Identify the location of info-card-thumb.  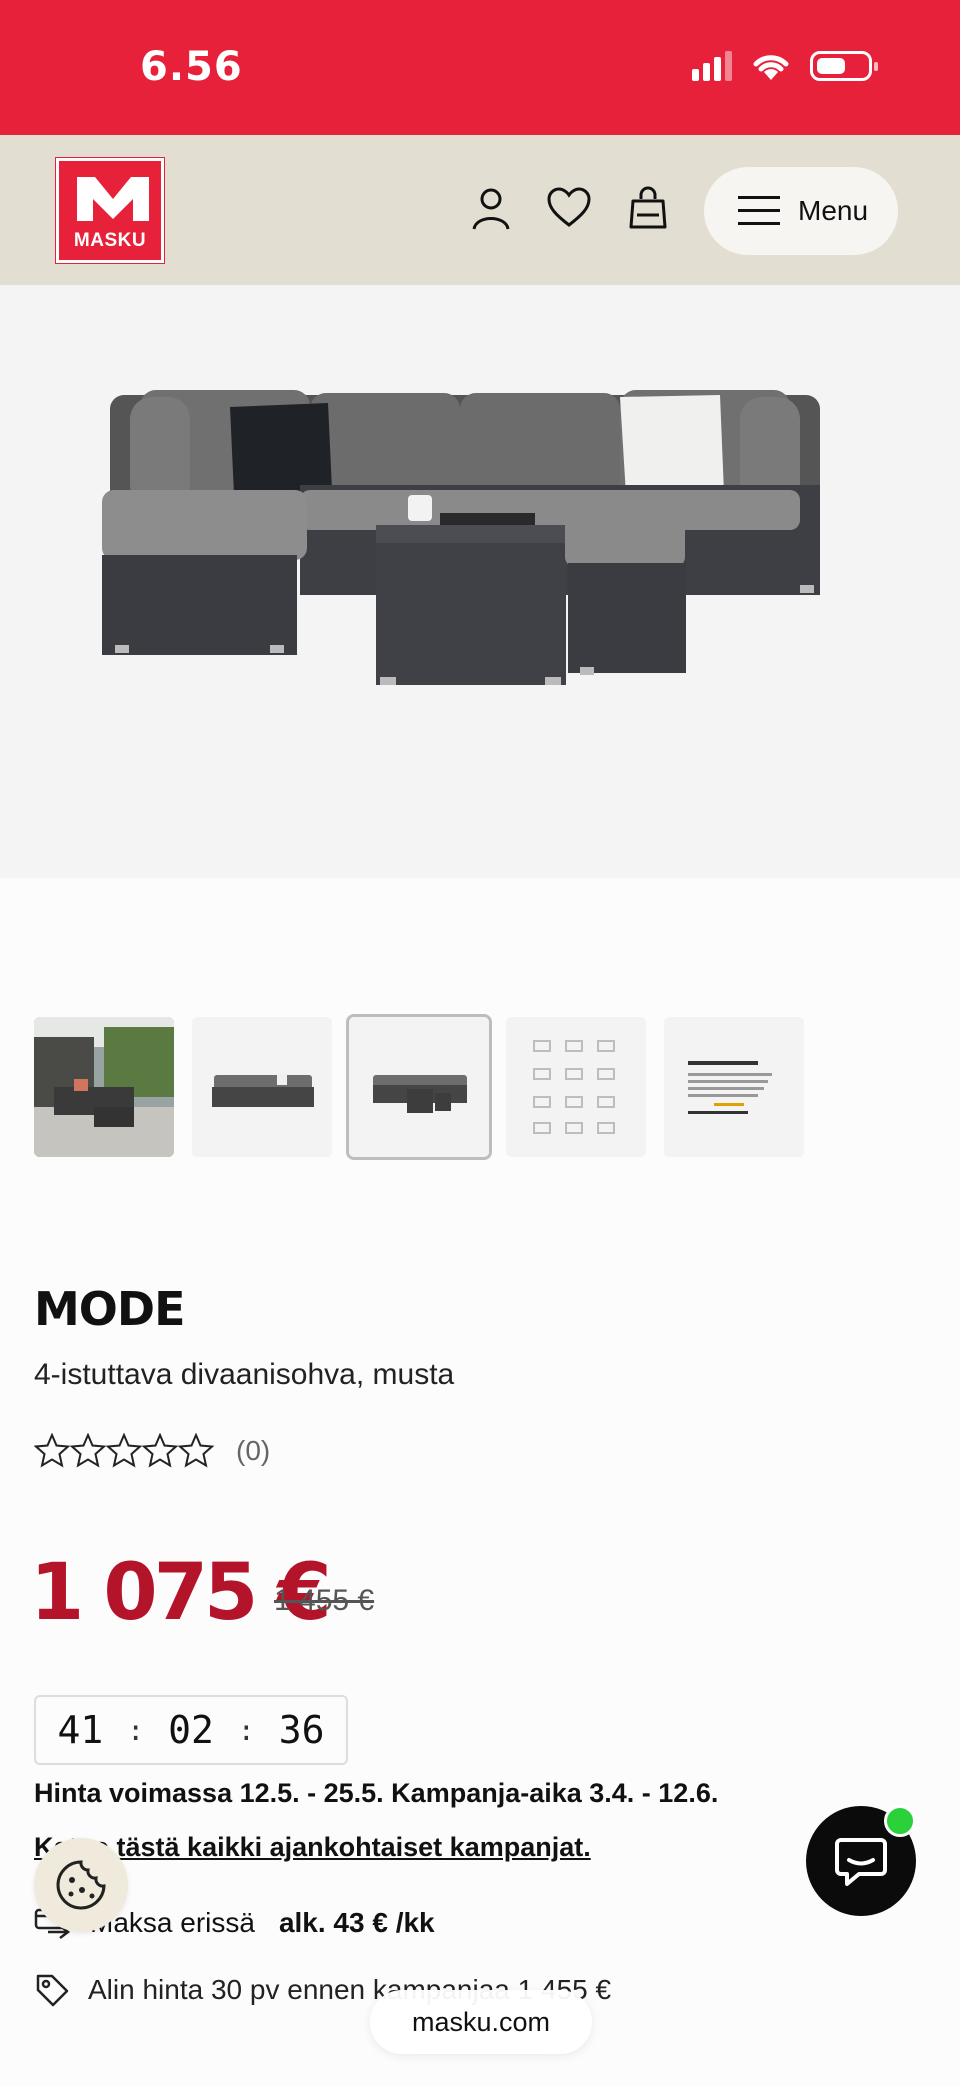
(734, 1087).